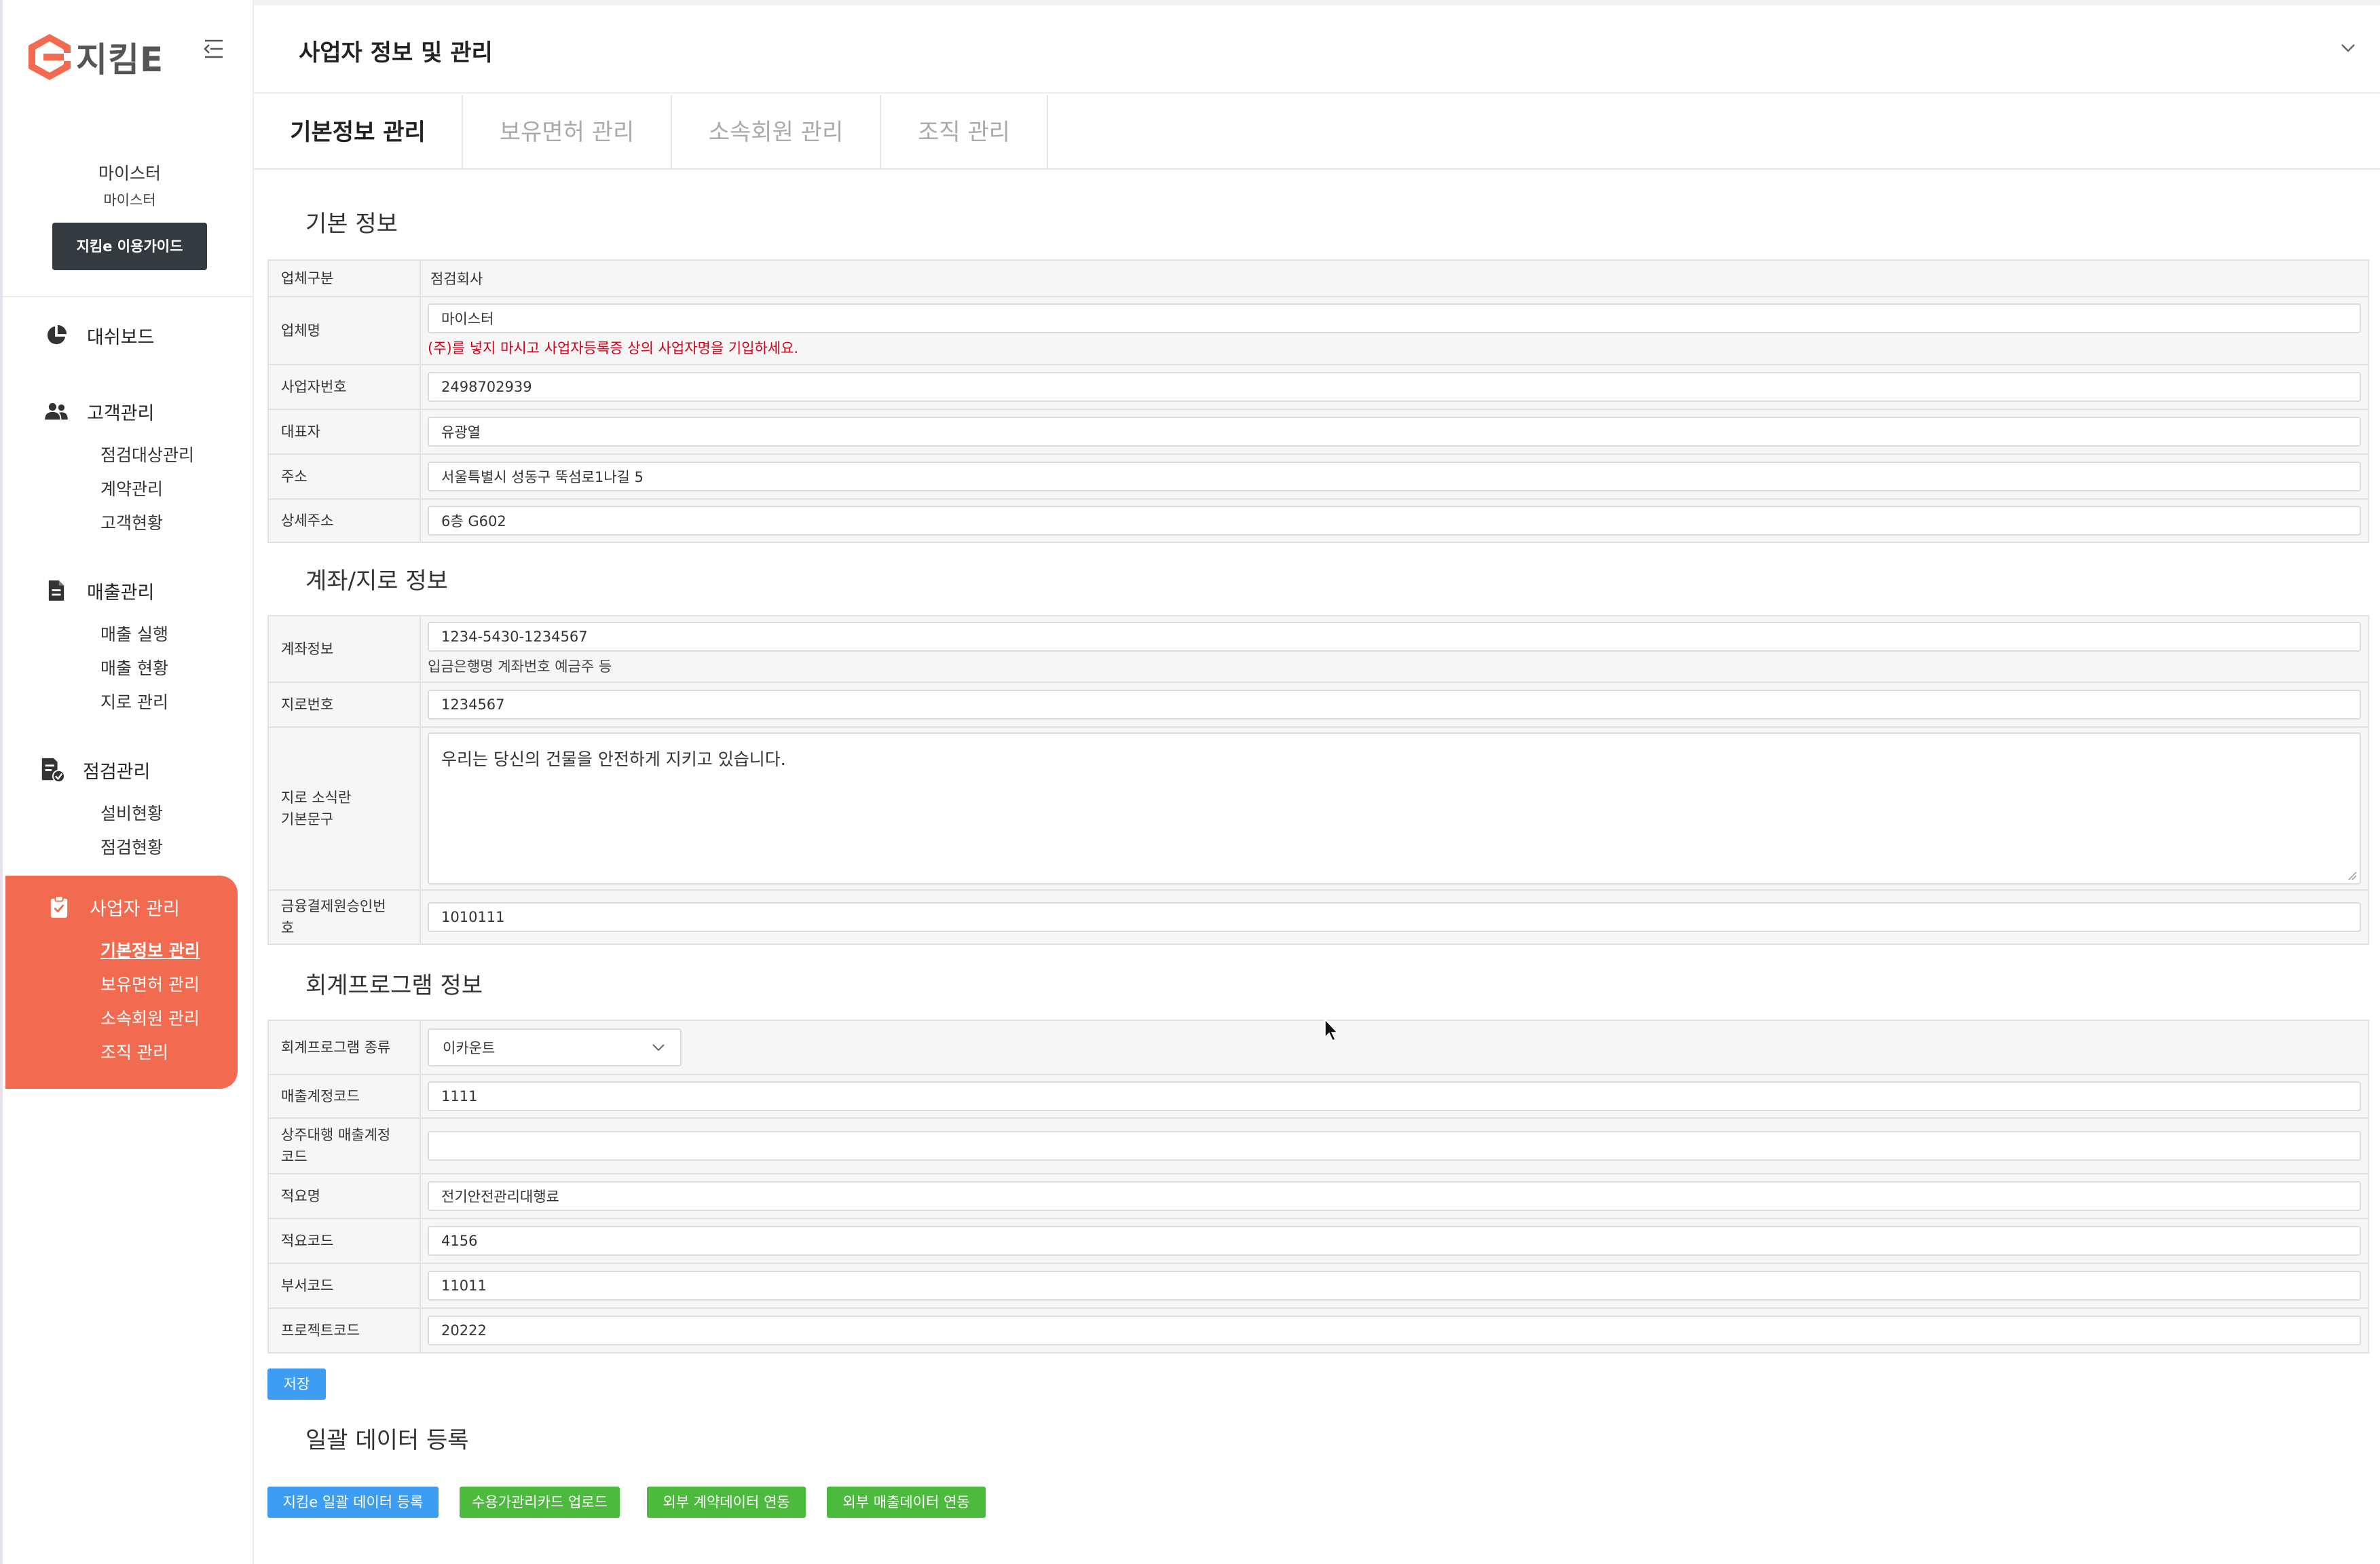 This screenshot has width=2380, height=1564. I want to click on sidebar-subitem-giro: 지로 관리, so click(177, 703).